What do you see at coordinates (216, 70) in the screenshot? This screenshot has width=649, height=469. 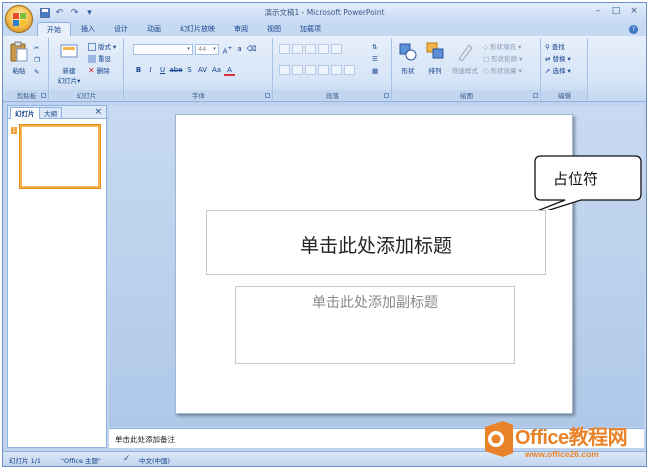 I see `change-case-button: Aa` at bounding box center [216, 70].